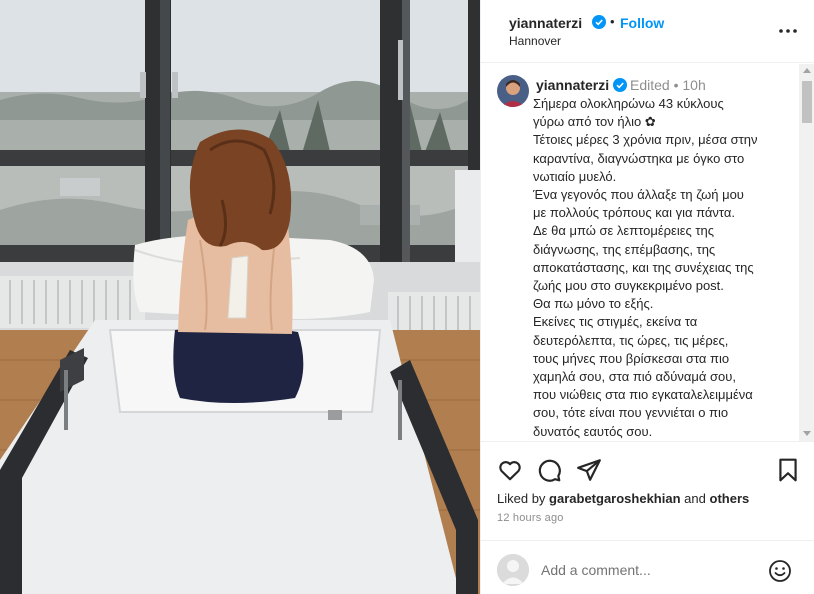  Describe the element at coordinates (545, 23) in the screenshot. I see `post-author-username: yiannaterzi` at that location.